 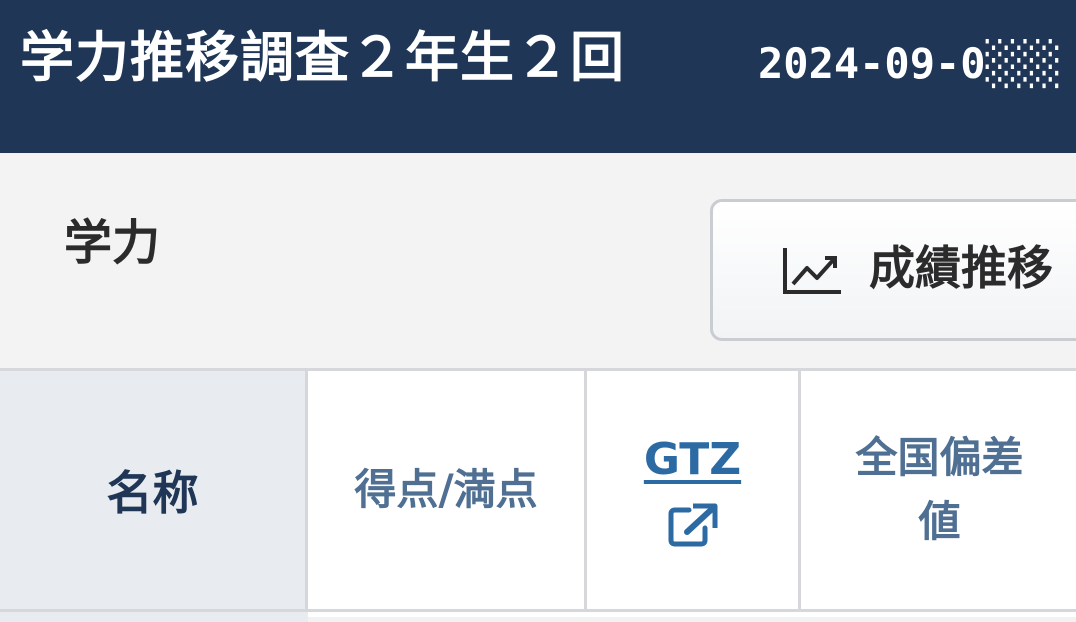 What do you see at coordinates (692, 460) in the screenshot?
I see `gtz-link: GTZ` at bounding box center [692, 460].